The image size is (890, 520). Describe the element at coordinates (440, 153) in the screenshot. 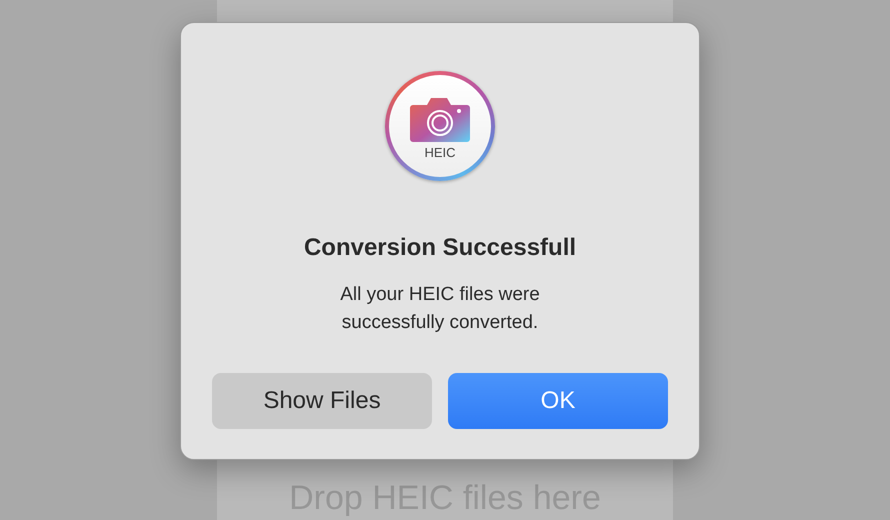

I see `icon-label: HEIC` at that location.